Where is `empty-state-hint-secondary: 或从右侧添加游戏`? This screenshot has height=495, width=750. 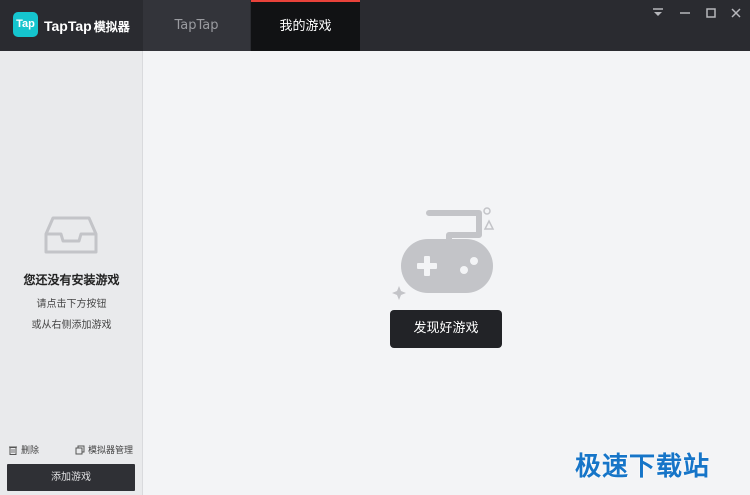 empty-state-hint-secondary: 或从右侧添加游戏 is located at coordinates (71, 325).